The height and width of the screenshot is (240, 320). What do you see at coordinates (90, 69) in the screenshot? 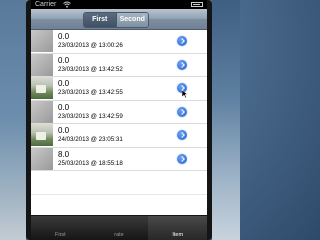
I see `row-date: 23/03/2013 @ 13:42:52` at bounding box center [90, 69].